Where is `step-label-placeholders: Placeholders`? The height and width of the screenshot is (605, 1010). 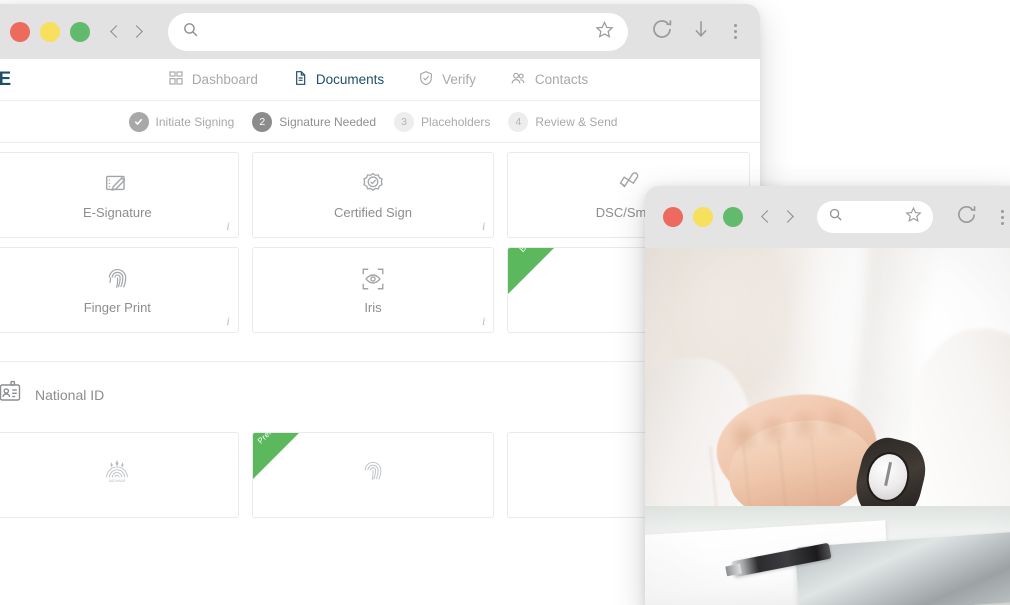
step-label-placeholders: Placeholders is located at coordinates (456, 121).